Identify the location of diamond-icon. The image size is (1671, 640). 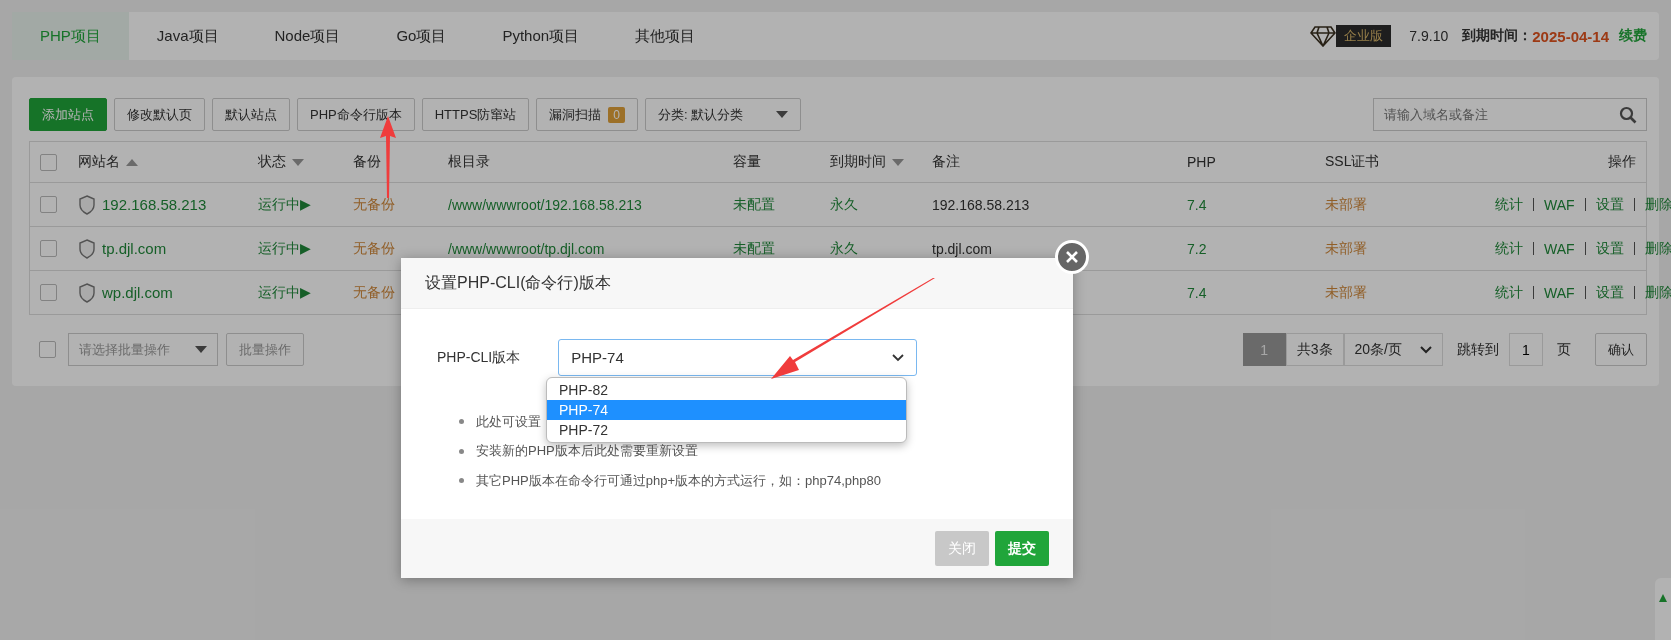
(1323, 36).